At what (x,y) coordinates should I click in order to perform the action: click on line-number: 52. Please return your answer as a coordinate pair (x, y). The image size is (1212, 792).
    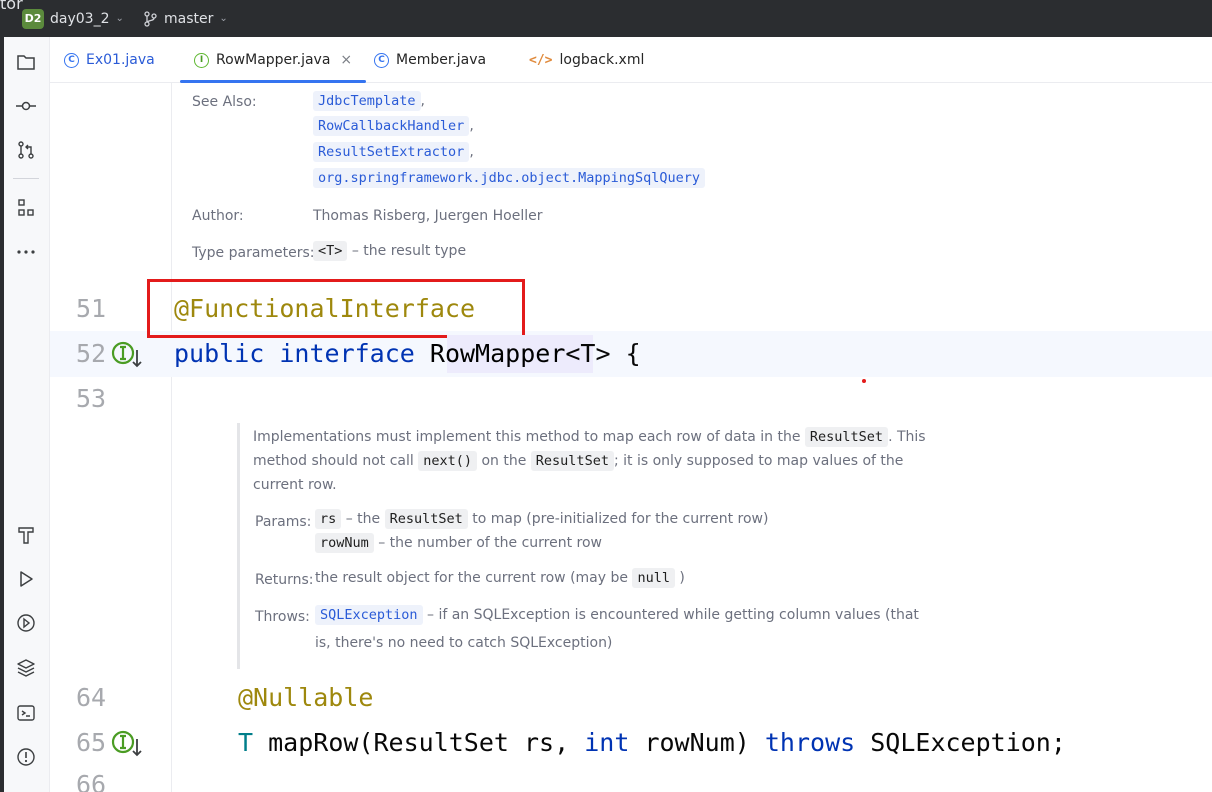
    Looking at the image, I should click on (91, 353).